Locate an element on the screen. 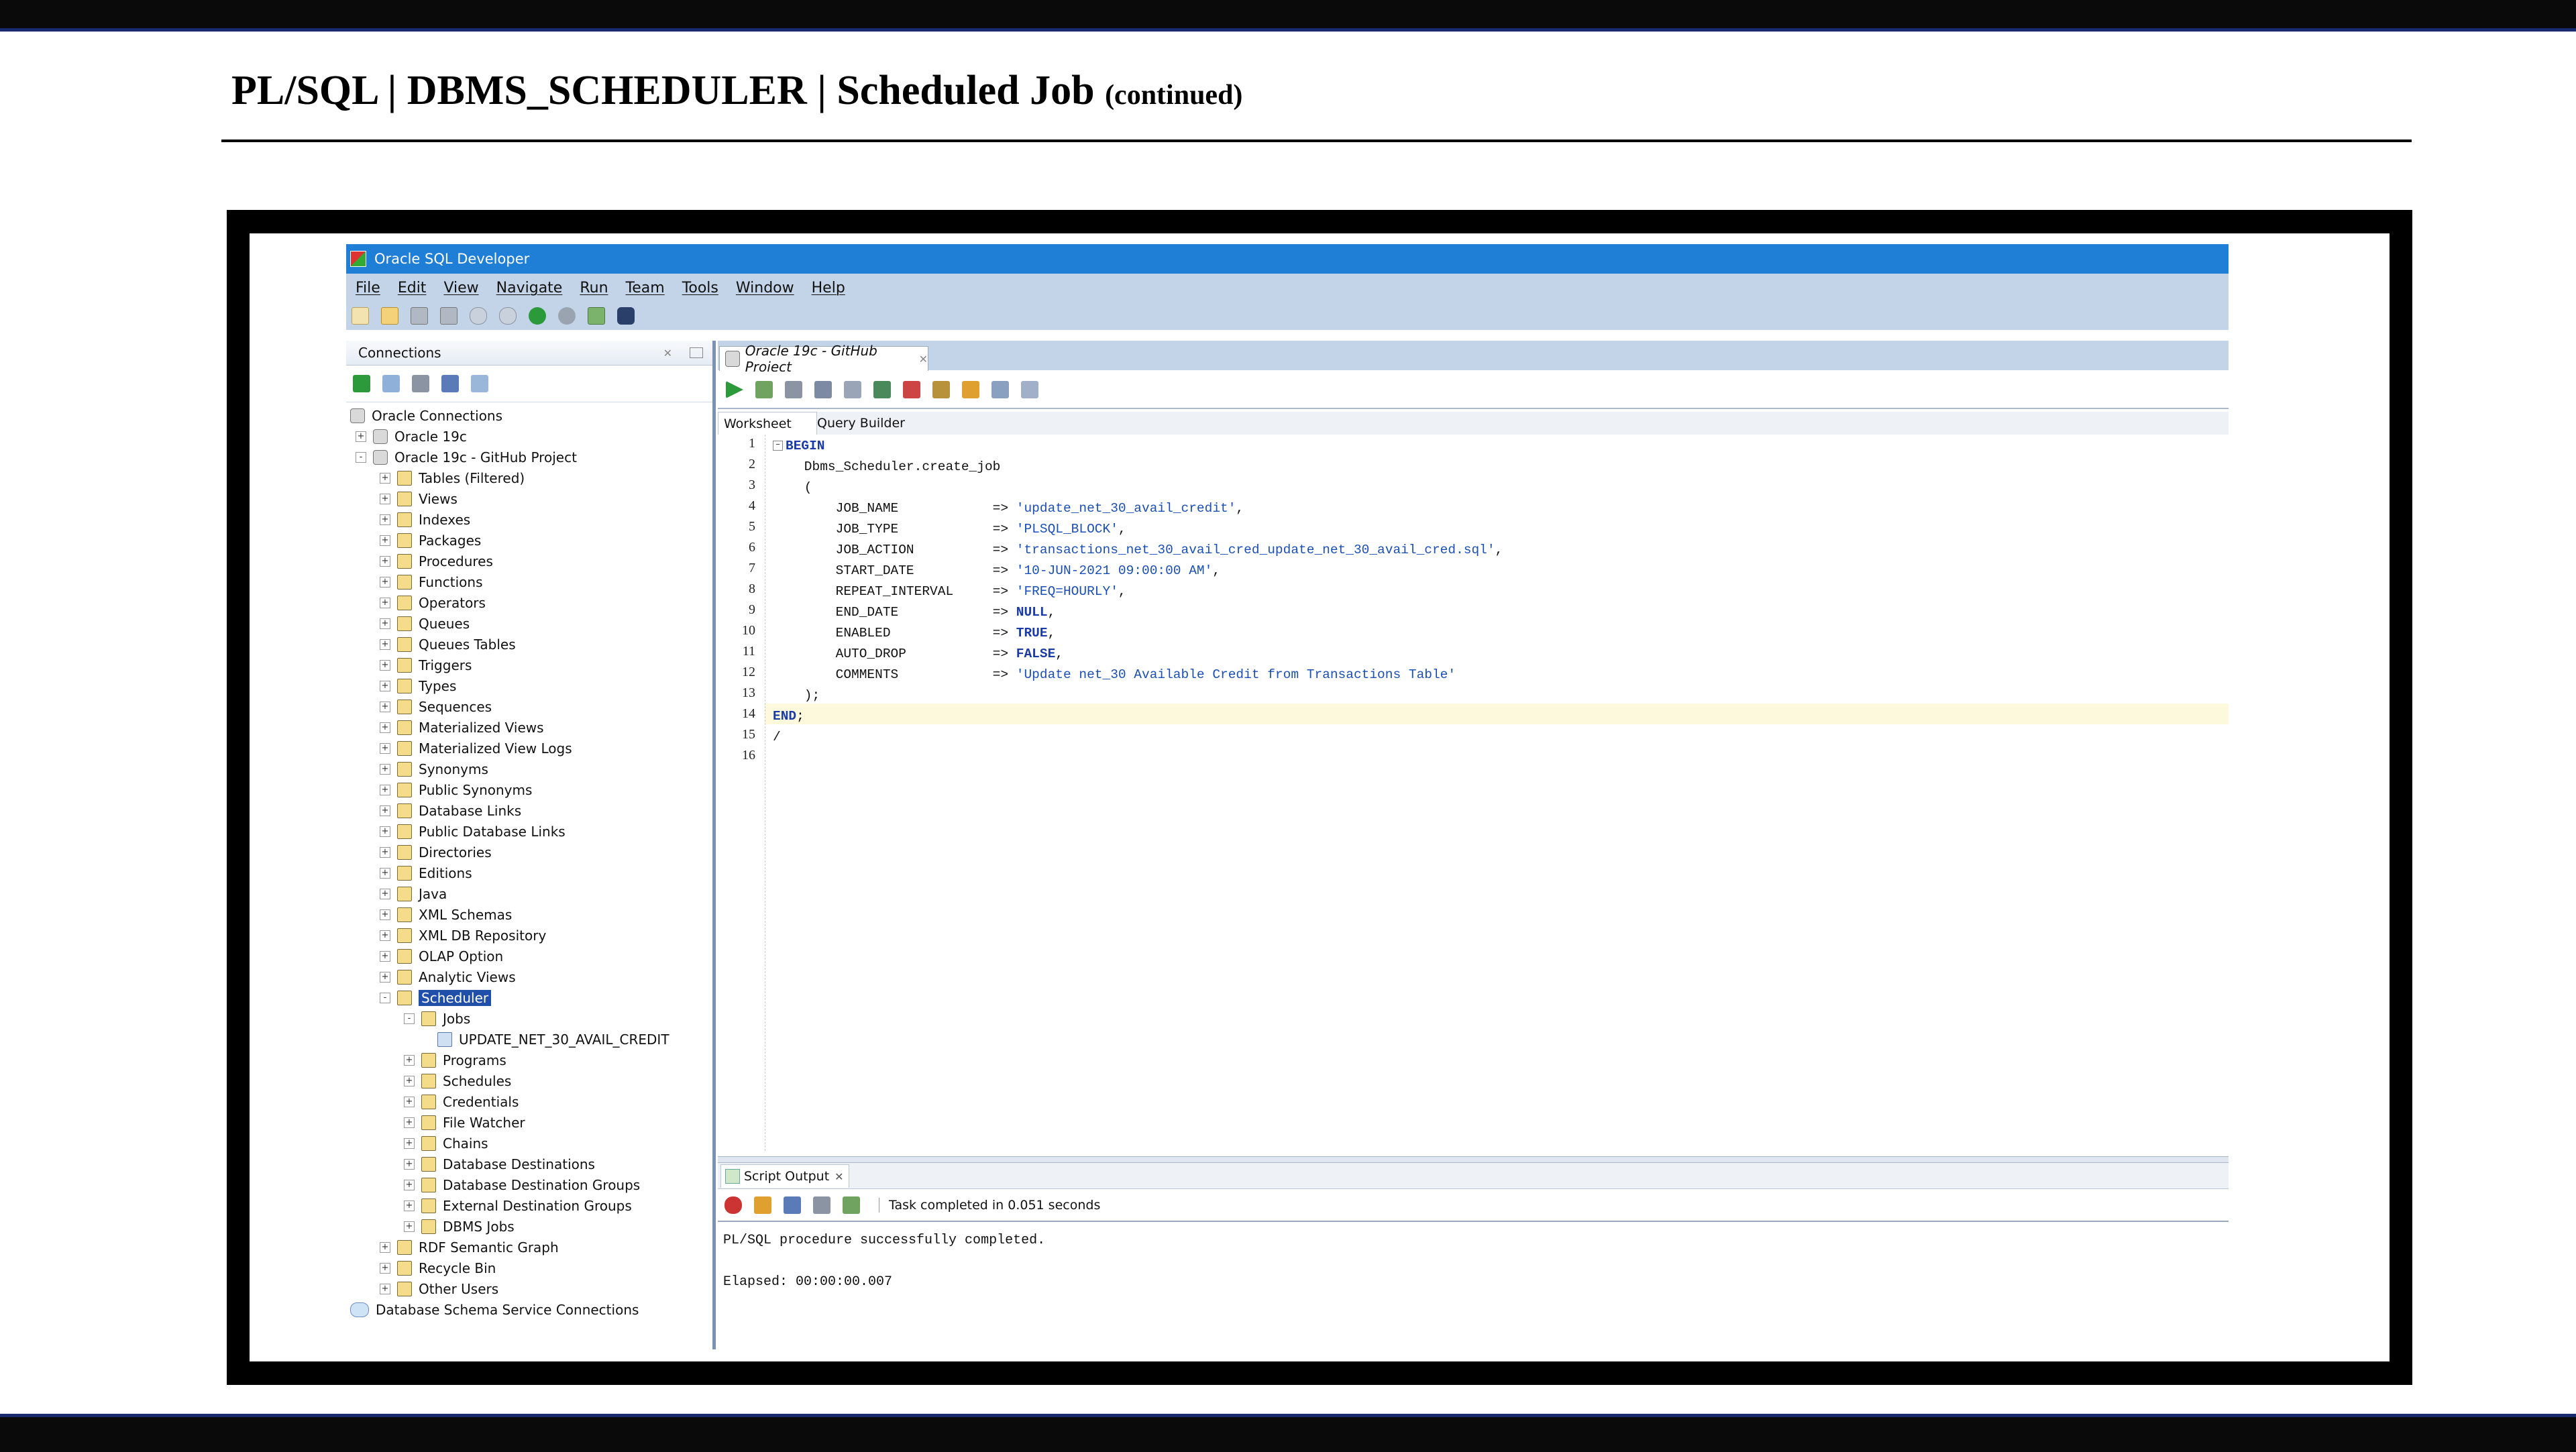 Image resolution: width=2576 pixels, height=1452 pixels. tree-node: + Packages is located at coordinates (430, 540).